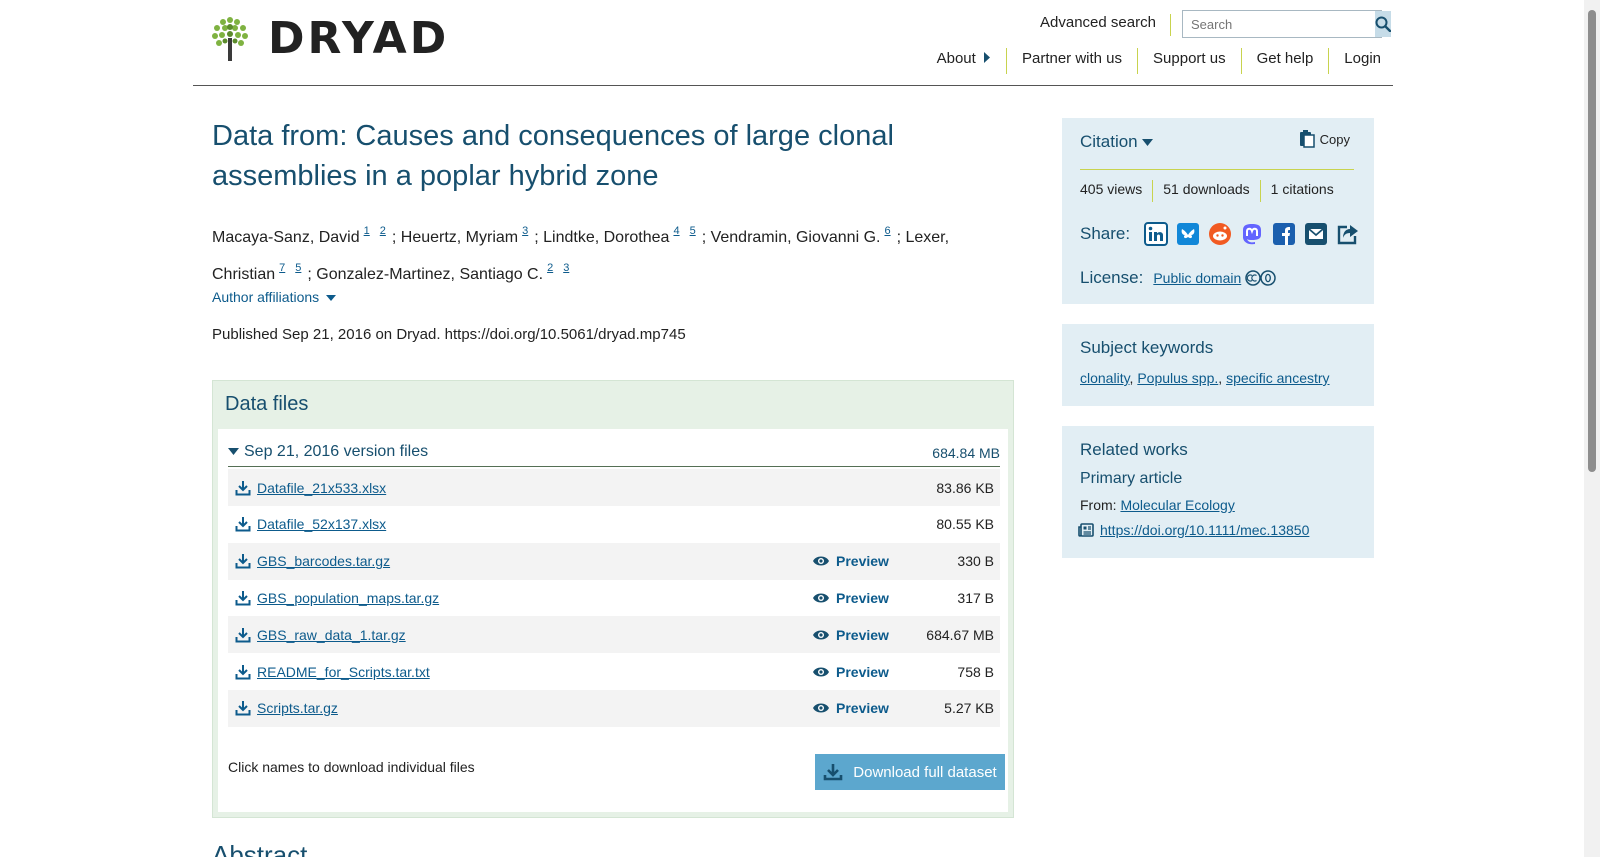  I want to click on citation-toggle: Citation, so click(1117, 142).